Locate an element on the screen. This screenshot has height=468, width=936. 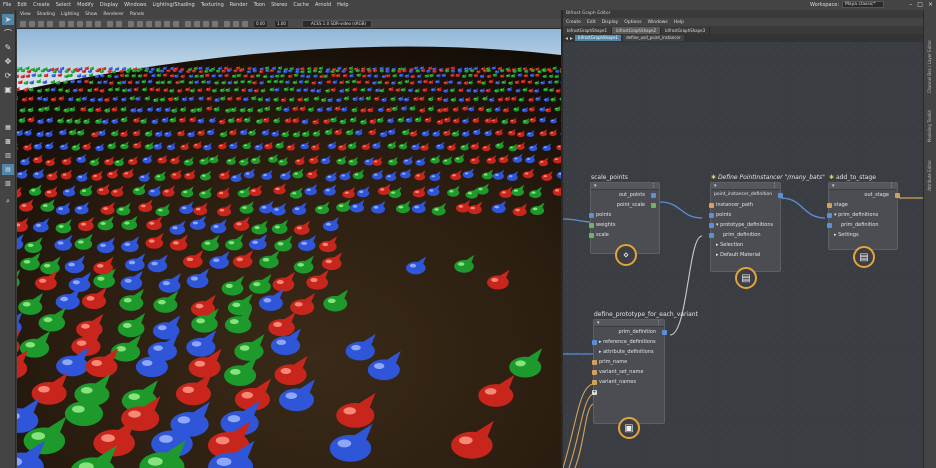
anti-alias-icon is located at coordinates (206, 24).